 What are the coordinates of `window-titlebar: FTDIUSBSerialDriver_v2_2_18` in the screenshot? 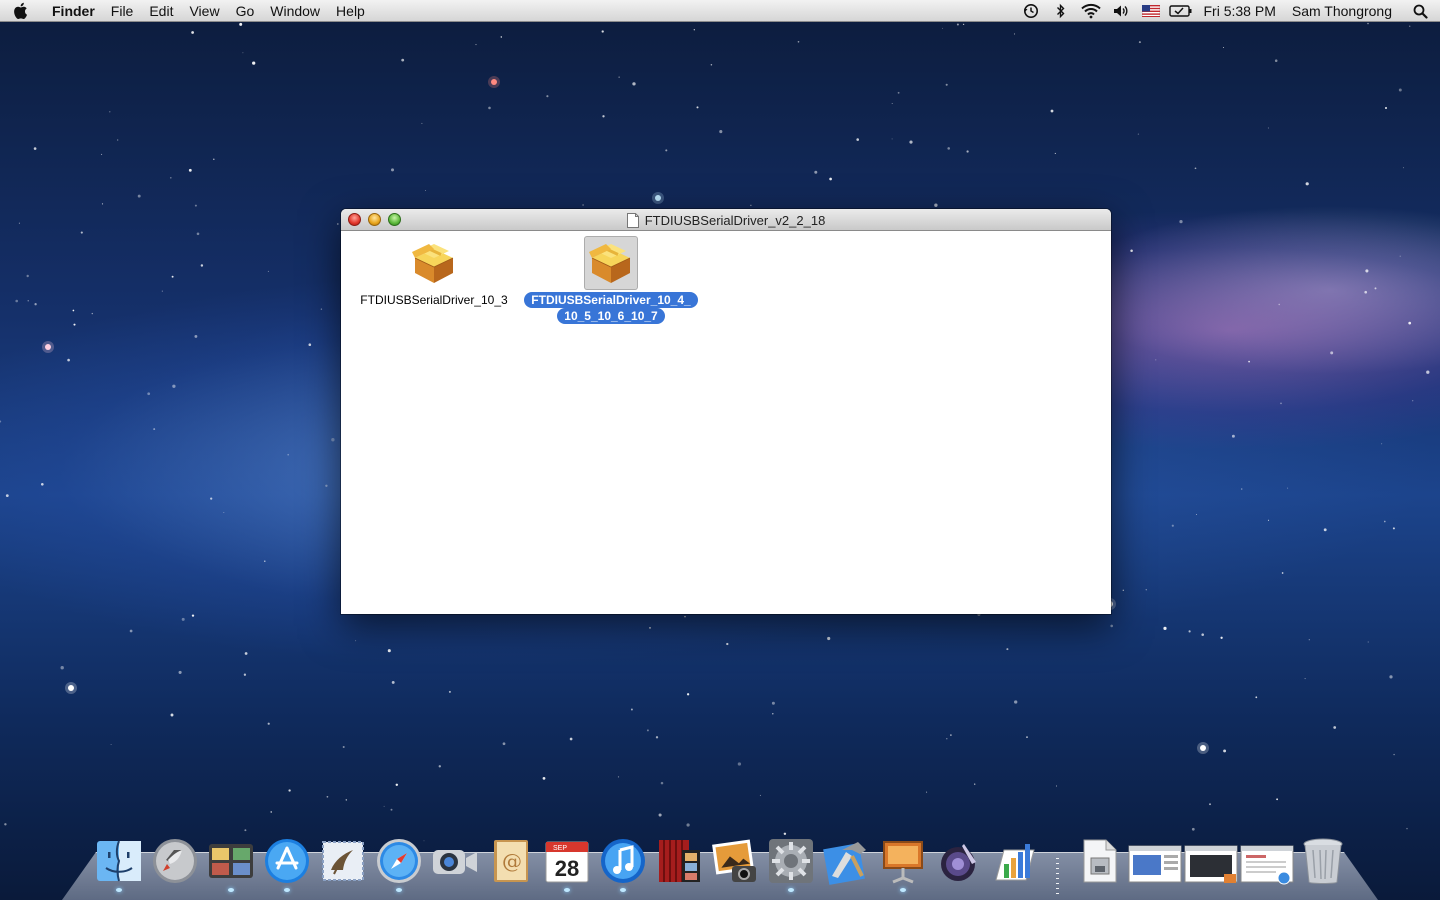 It's located at (726, 220).